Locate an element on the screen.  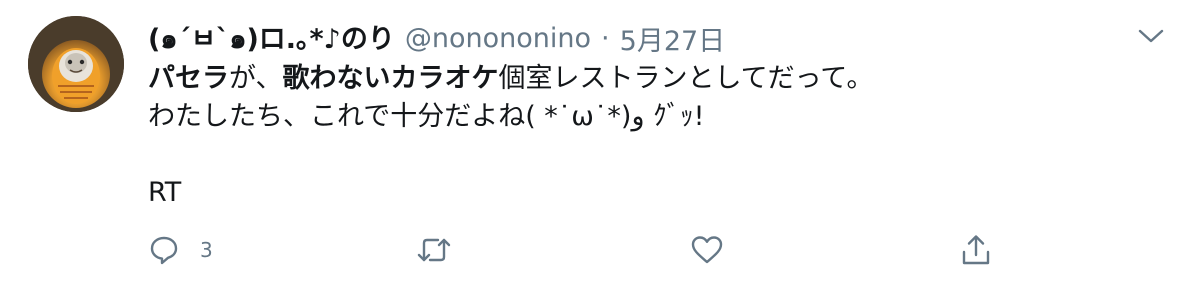
tweet-date: 5月27日 is located at coordinates (673, 38).